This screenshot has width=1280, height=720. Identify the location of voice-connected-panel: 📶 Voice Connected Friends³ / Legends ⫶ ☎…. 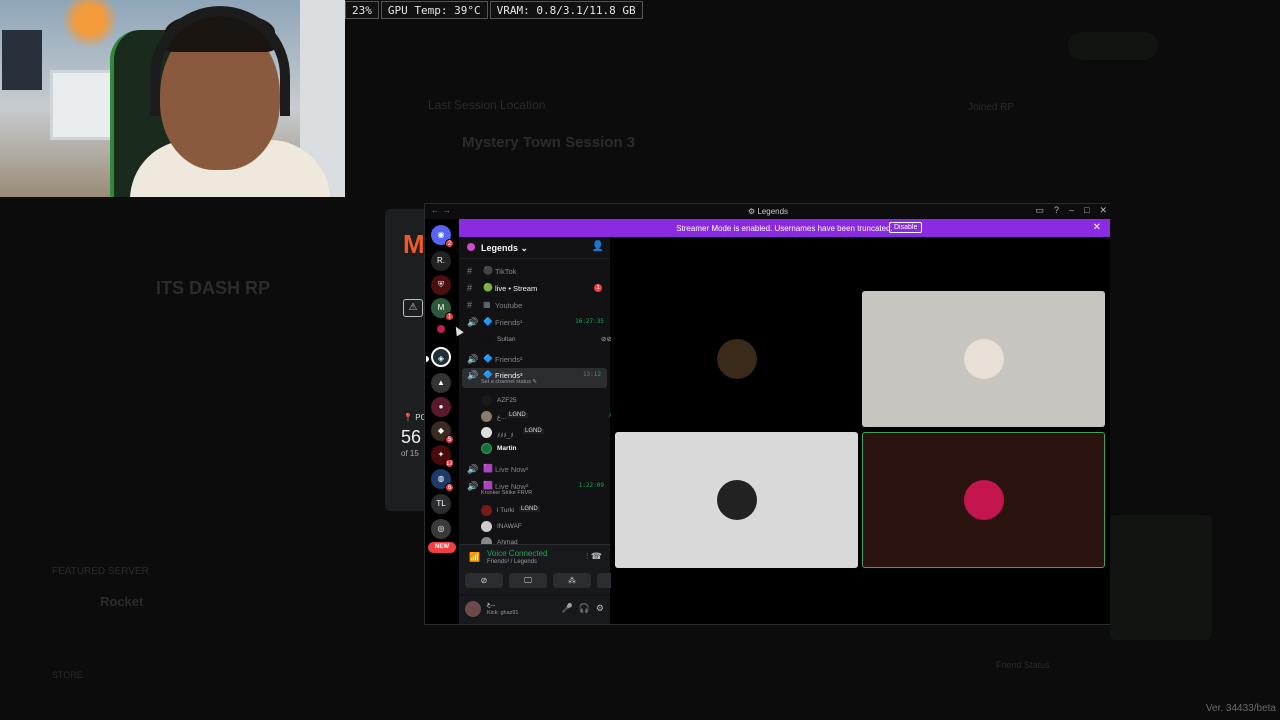
(547, 569).